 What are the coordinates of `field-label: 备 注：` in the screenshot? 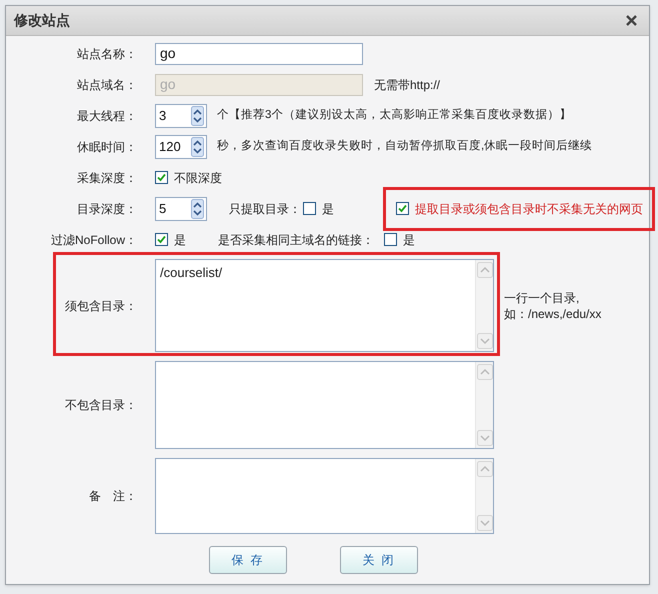 It's located at (113, 496).